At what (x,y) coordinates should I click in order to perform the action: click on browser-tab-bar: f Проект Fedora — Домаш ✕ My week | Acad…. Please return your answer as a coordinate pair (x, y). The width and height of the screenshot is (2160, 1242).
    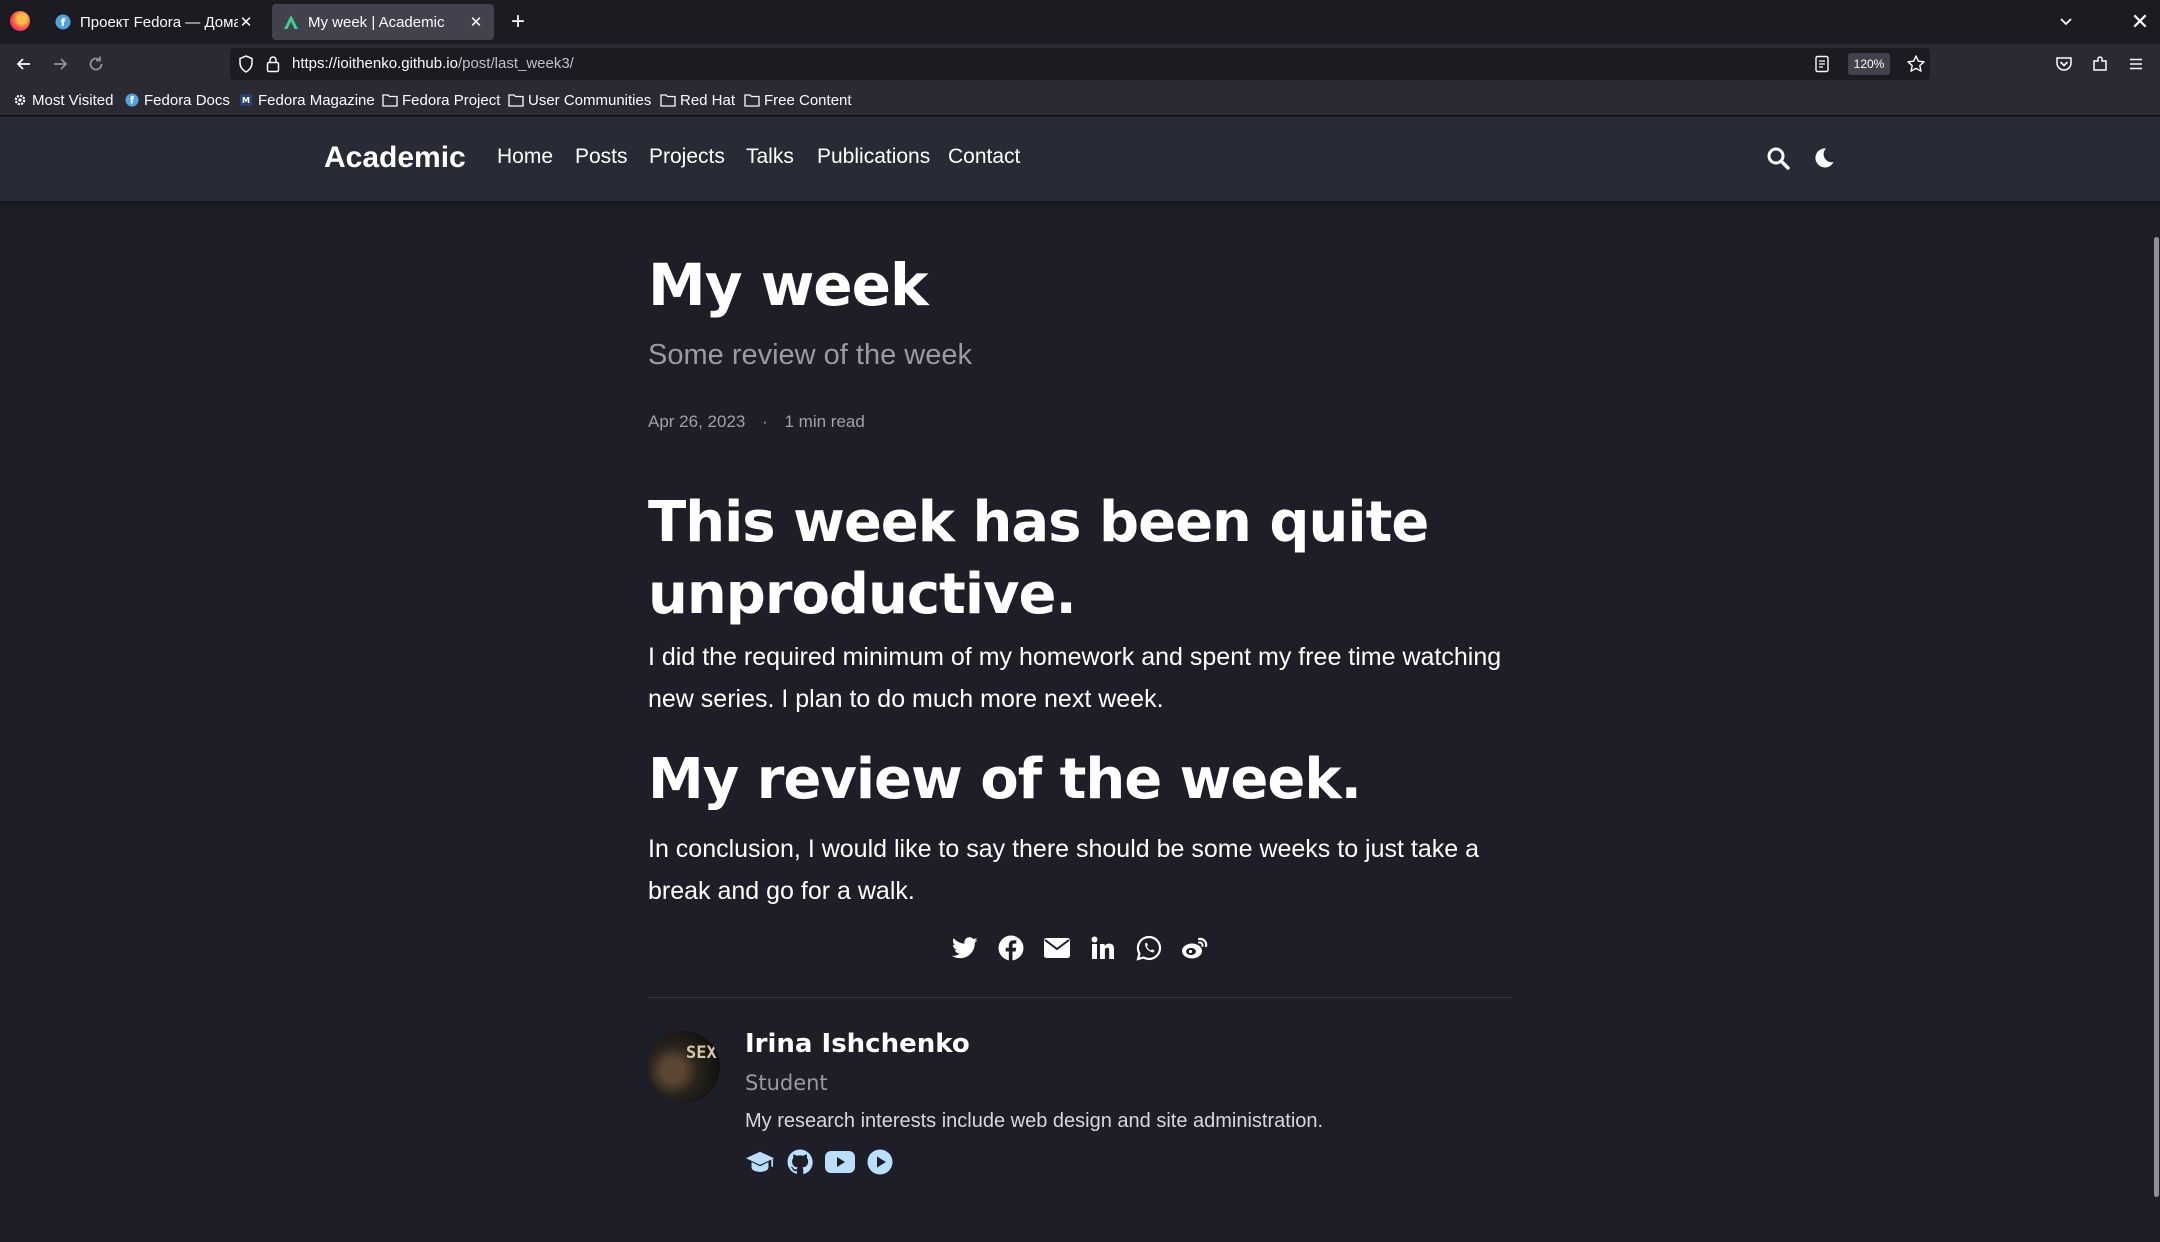
    Looking at the image, I should click on (1080, 22).